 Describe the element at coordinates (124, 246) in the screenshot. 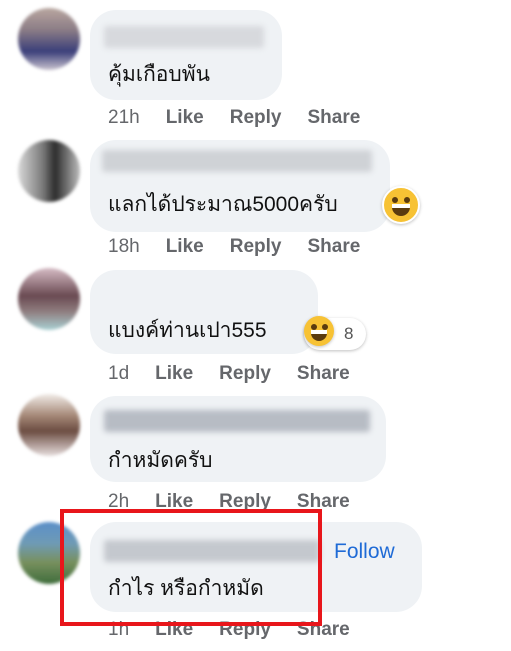

I see `comment-time: 18h` at that location.